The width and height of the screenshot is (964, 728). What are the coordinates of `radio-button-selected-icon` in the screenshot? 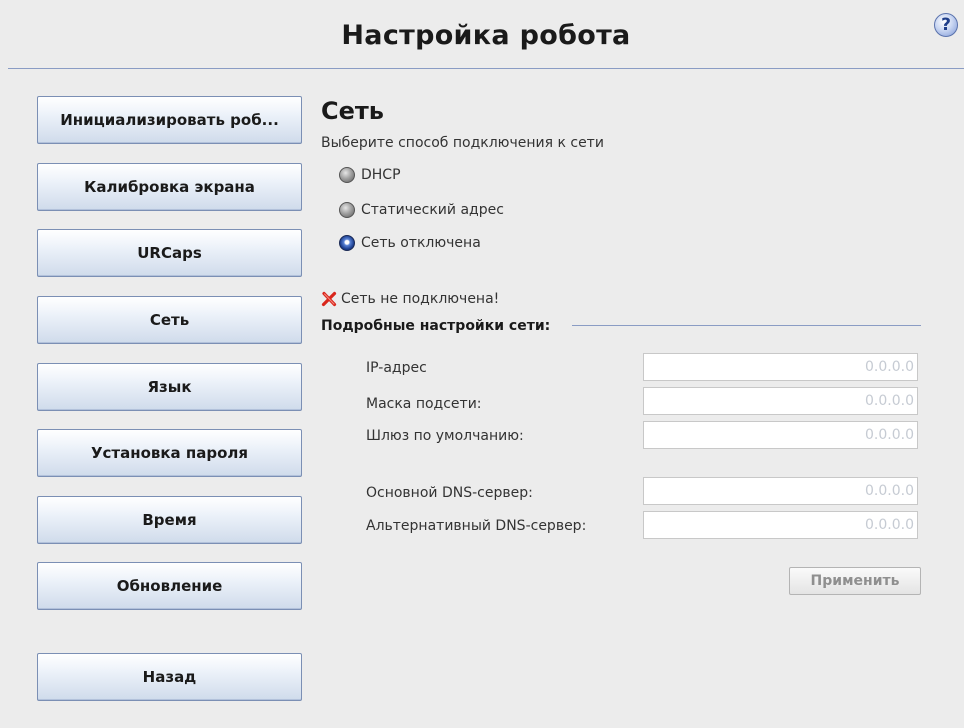 It's located at (347, 243).